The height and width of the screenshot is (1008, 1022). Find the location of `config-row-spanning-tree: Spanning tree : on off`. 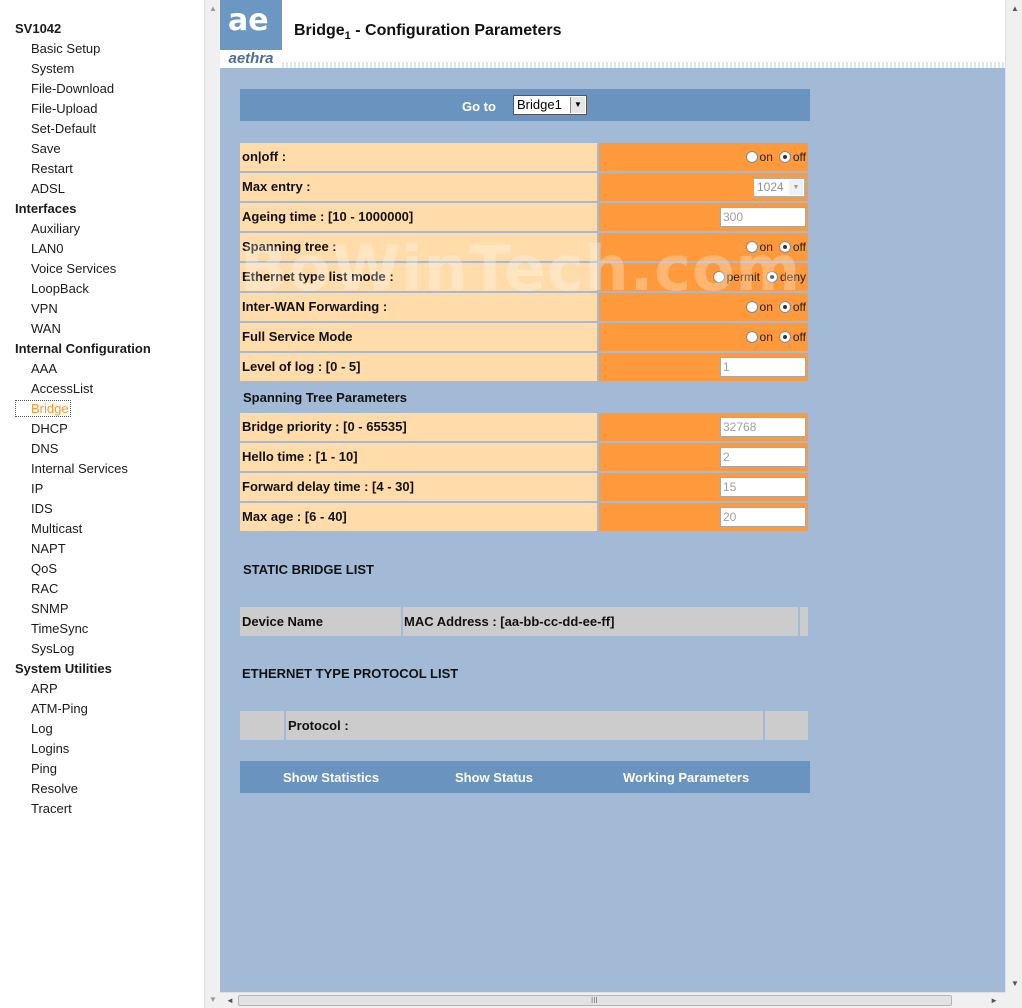

config-row-spanning-tree: Spanning tree : on off is located at coordinates (524, 248).